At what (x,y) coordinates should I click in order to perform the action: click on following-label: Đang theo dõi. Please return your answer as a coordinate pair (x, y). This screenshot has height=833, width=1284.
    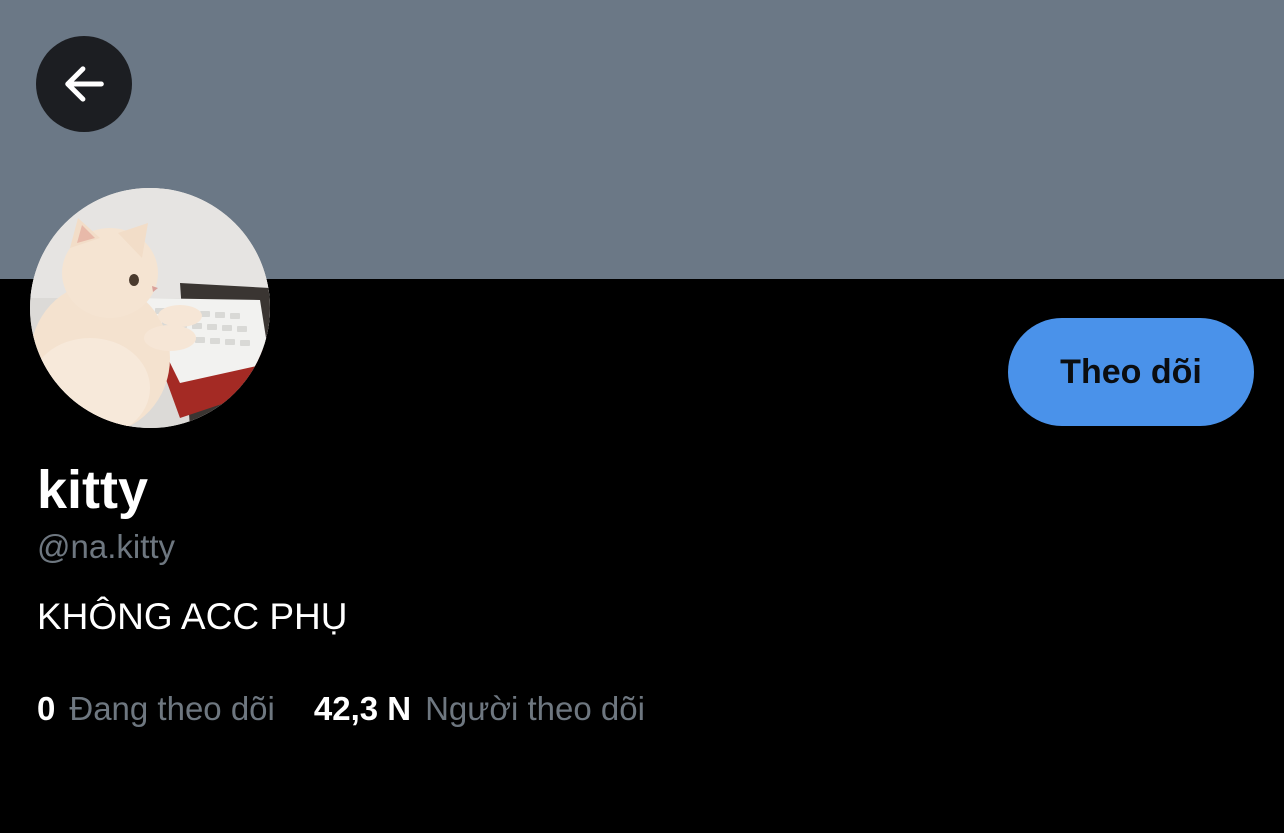
    Looking at the image, I should click on (172, 708).